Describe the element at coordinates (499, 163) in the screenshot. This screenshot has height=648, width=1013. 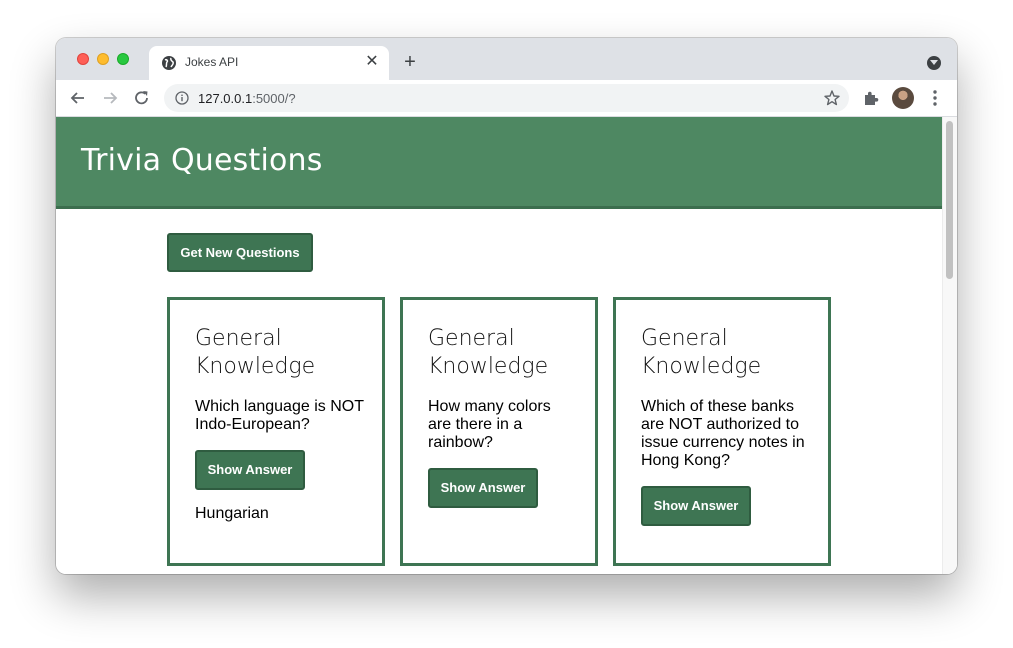
I see `page-header: Trivia Questions` at that location.